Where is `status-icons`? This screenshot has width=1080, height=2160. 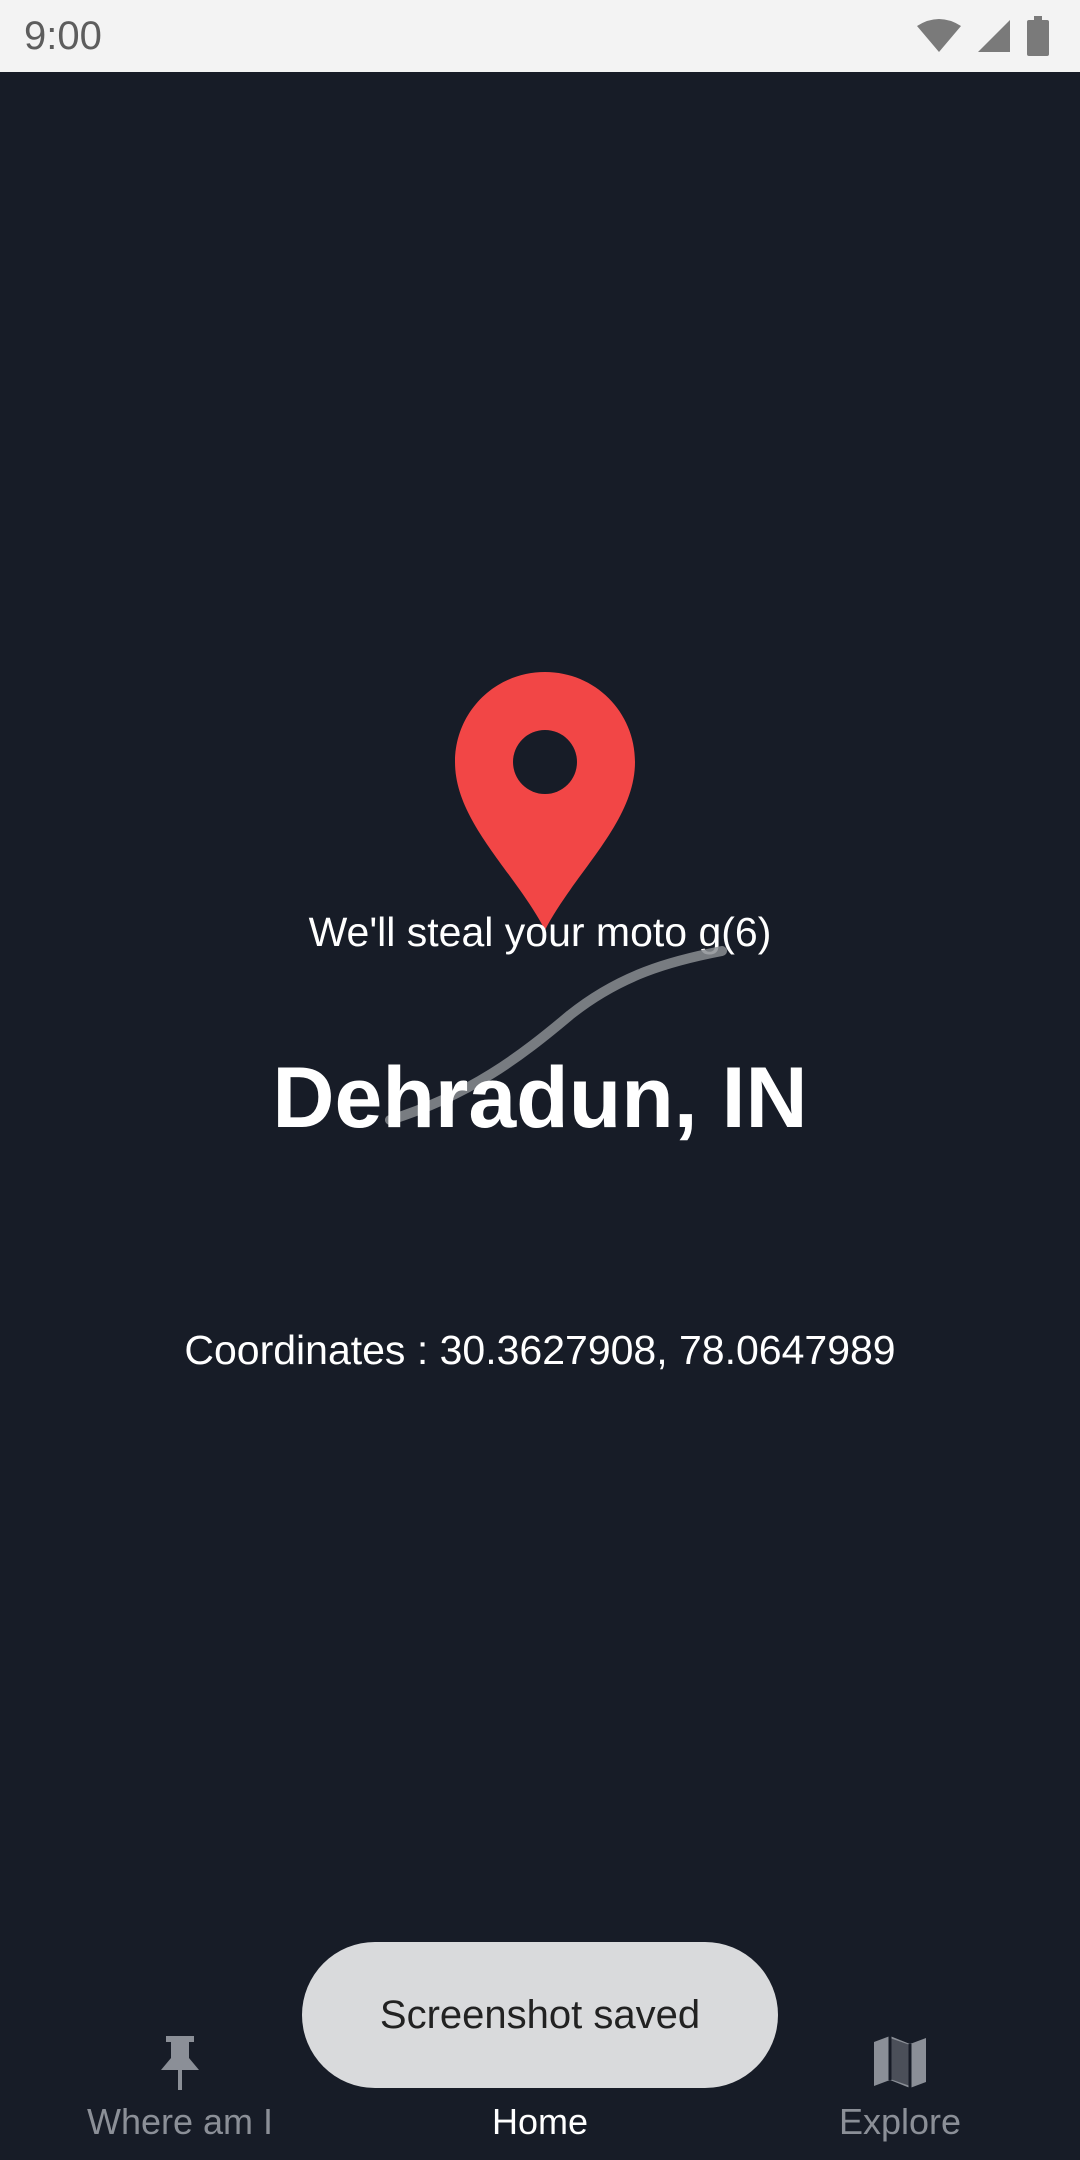 status-icons is located at coordinates (983, 36).